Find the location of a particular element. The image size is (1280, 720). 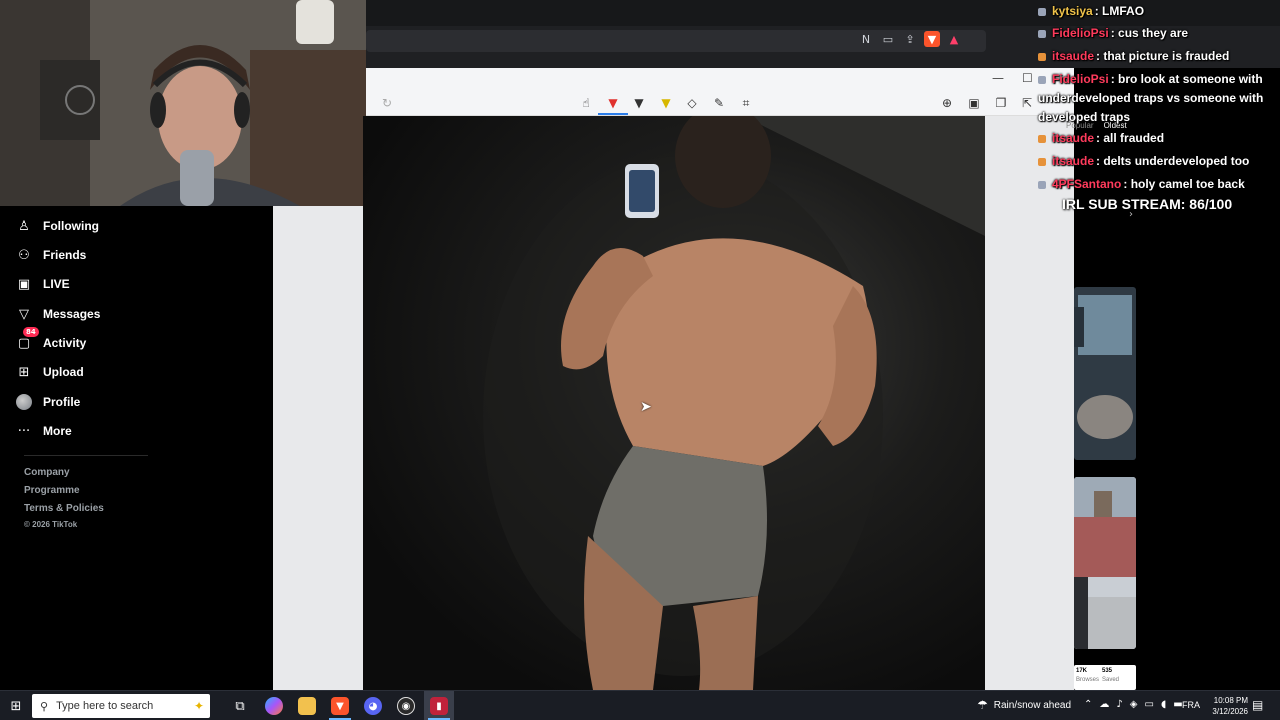

taskbar-clock: 10:08 PM 3/12/2026 is located at coordinates (1224, 706).